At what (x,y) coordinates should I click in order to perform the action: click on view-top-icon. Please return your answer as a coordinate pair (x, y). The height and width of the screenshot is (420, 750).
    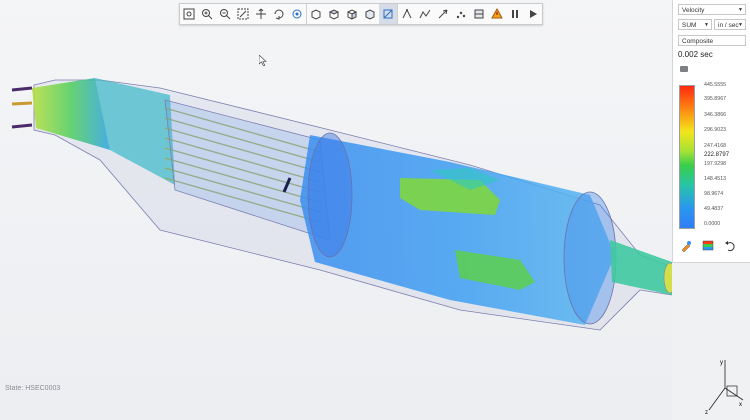
    Looking at the image, I should click on (334, 14).